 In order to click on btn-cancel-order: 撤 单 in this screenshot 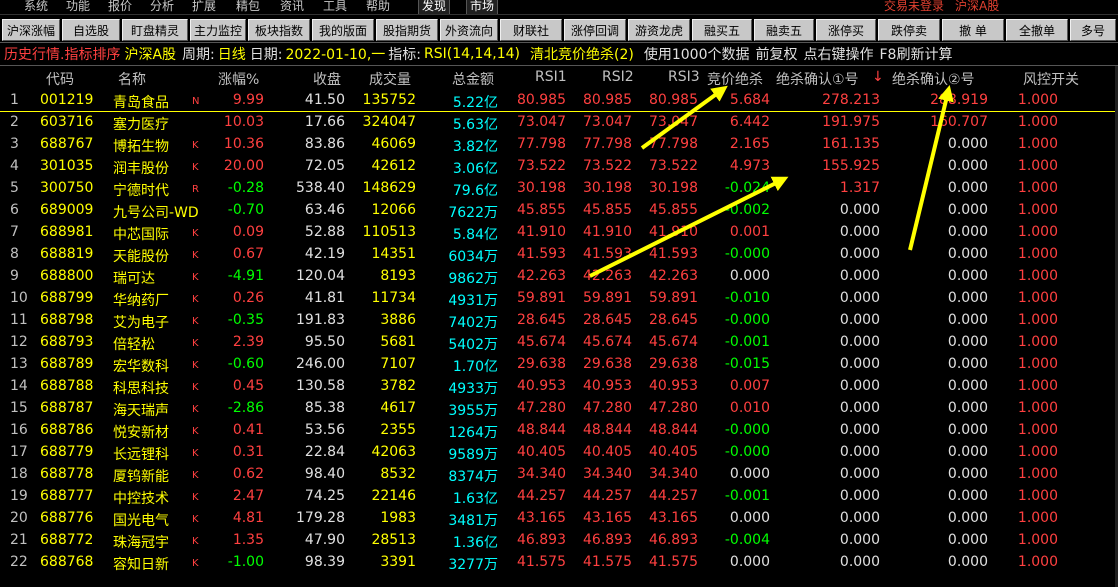, I will do `click(973, 30)`.